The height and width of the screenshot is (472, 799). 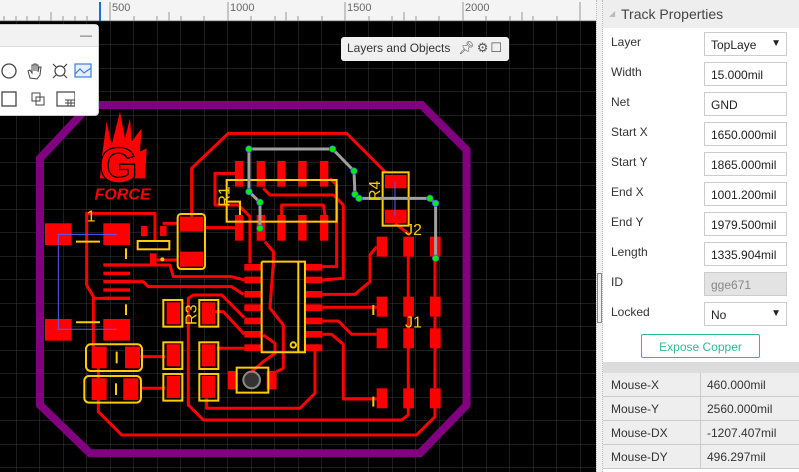 What do you see at coordinates (700, 346) in the screenshot?
I see `expose-copper-button: Expose Copper` at bounding box center [700, 346].